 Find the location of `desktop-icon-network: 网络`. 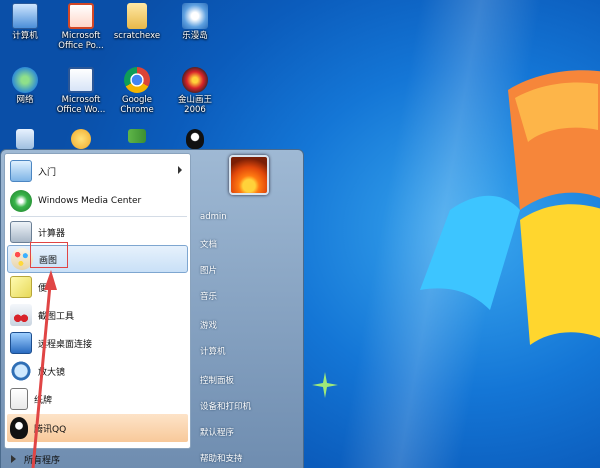

desktop-icon-network: 网络 is located at coordinates (28, 92).